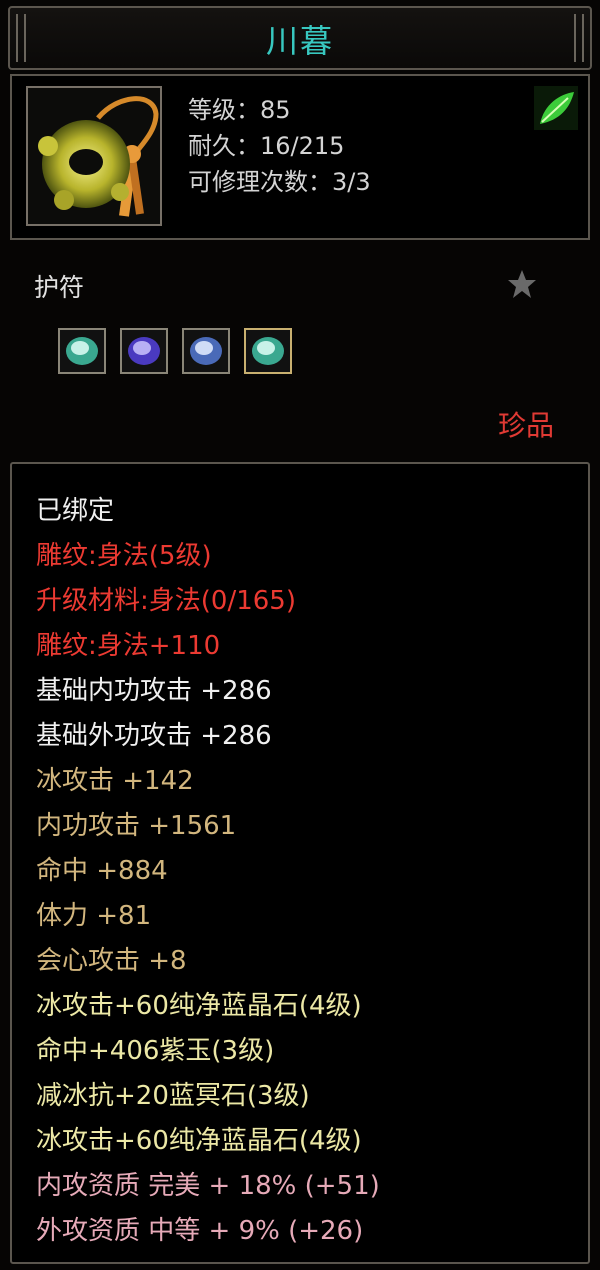 Image resolution: width=600 pixels, height=1270 pixels. Describe the element at coordinates (155, 1051) in the screenshot. I see `gem-attribute: 命中+406紫玉(3级)` at that location.